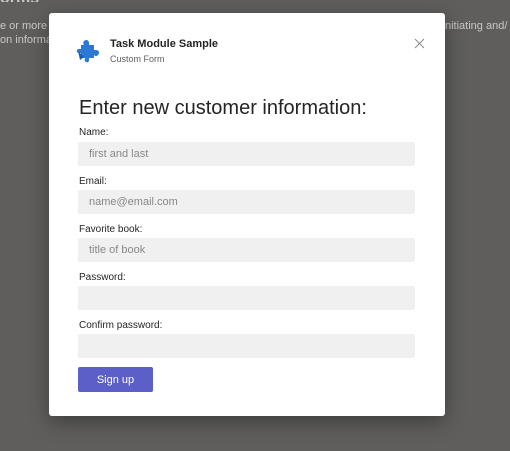 This screenshot has width=510, height=451. Describe the element at coordinates (246, 154) in the screenshot. I see `name-input` at that location.